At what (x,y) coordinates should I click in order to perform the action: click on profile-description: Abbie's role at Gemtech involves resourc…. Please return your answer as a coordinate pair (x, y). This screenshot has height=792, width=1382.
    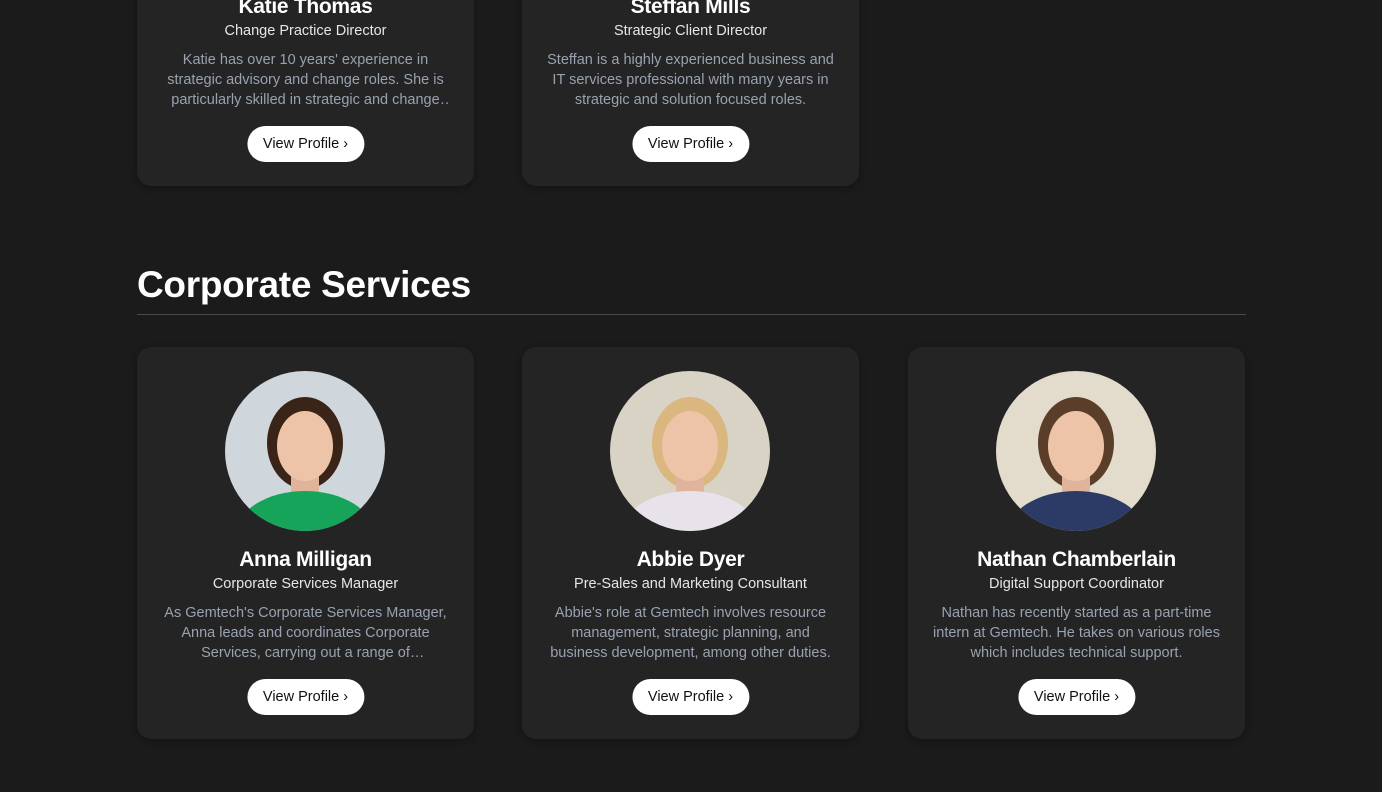
    Looking at the image, I should click on (690, 633).